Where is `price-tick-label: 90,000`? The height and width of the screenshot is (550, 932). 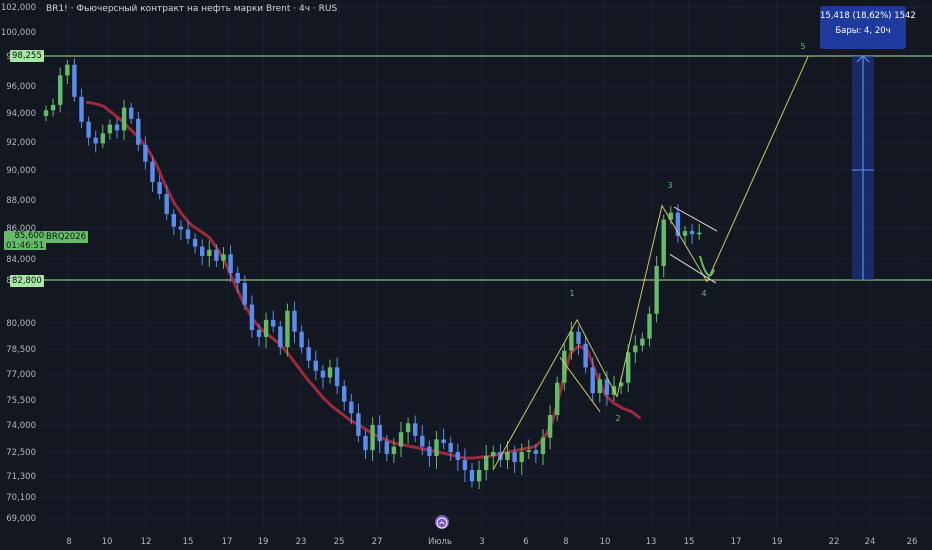
price-tick-label: 90,000 is located at coordinates (21, 171).